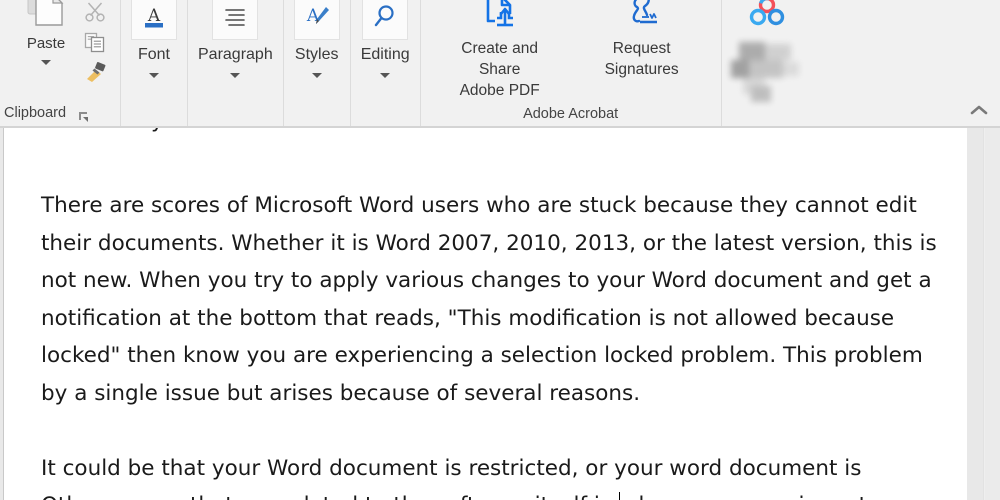 The image size is (1000, 500). Describe the element at coordinates (84, 114) in the screenshot. I see `dialog-launcher-icon` at that location.